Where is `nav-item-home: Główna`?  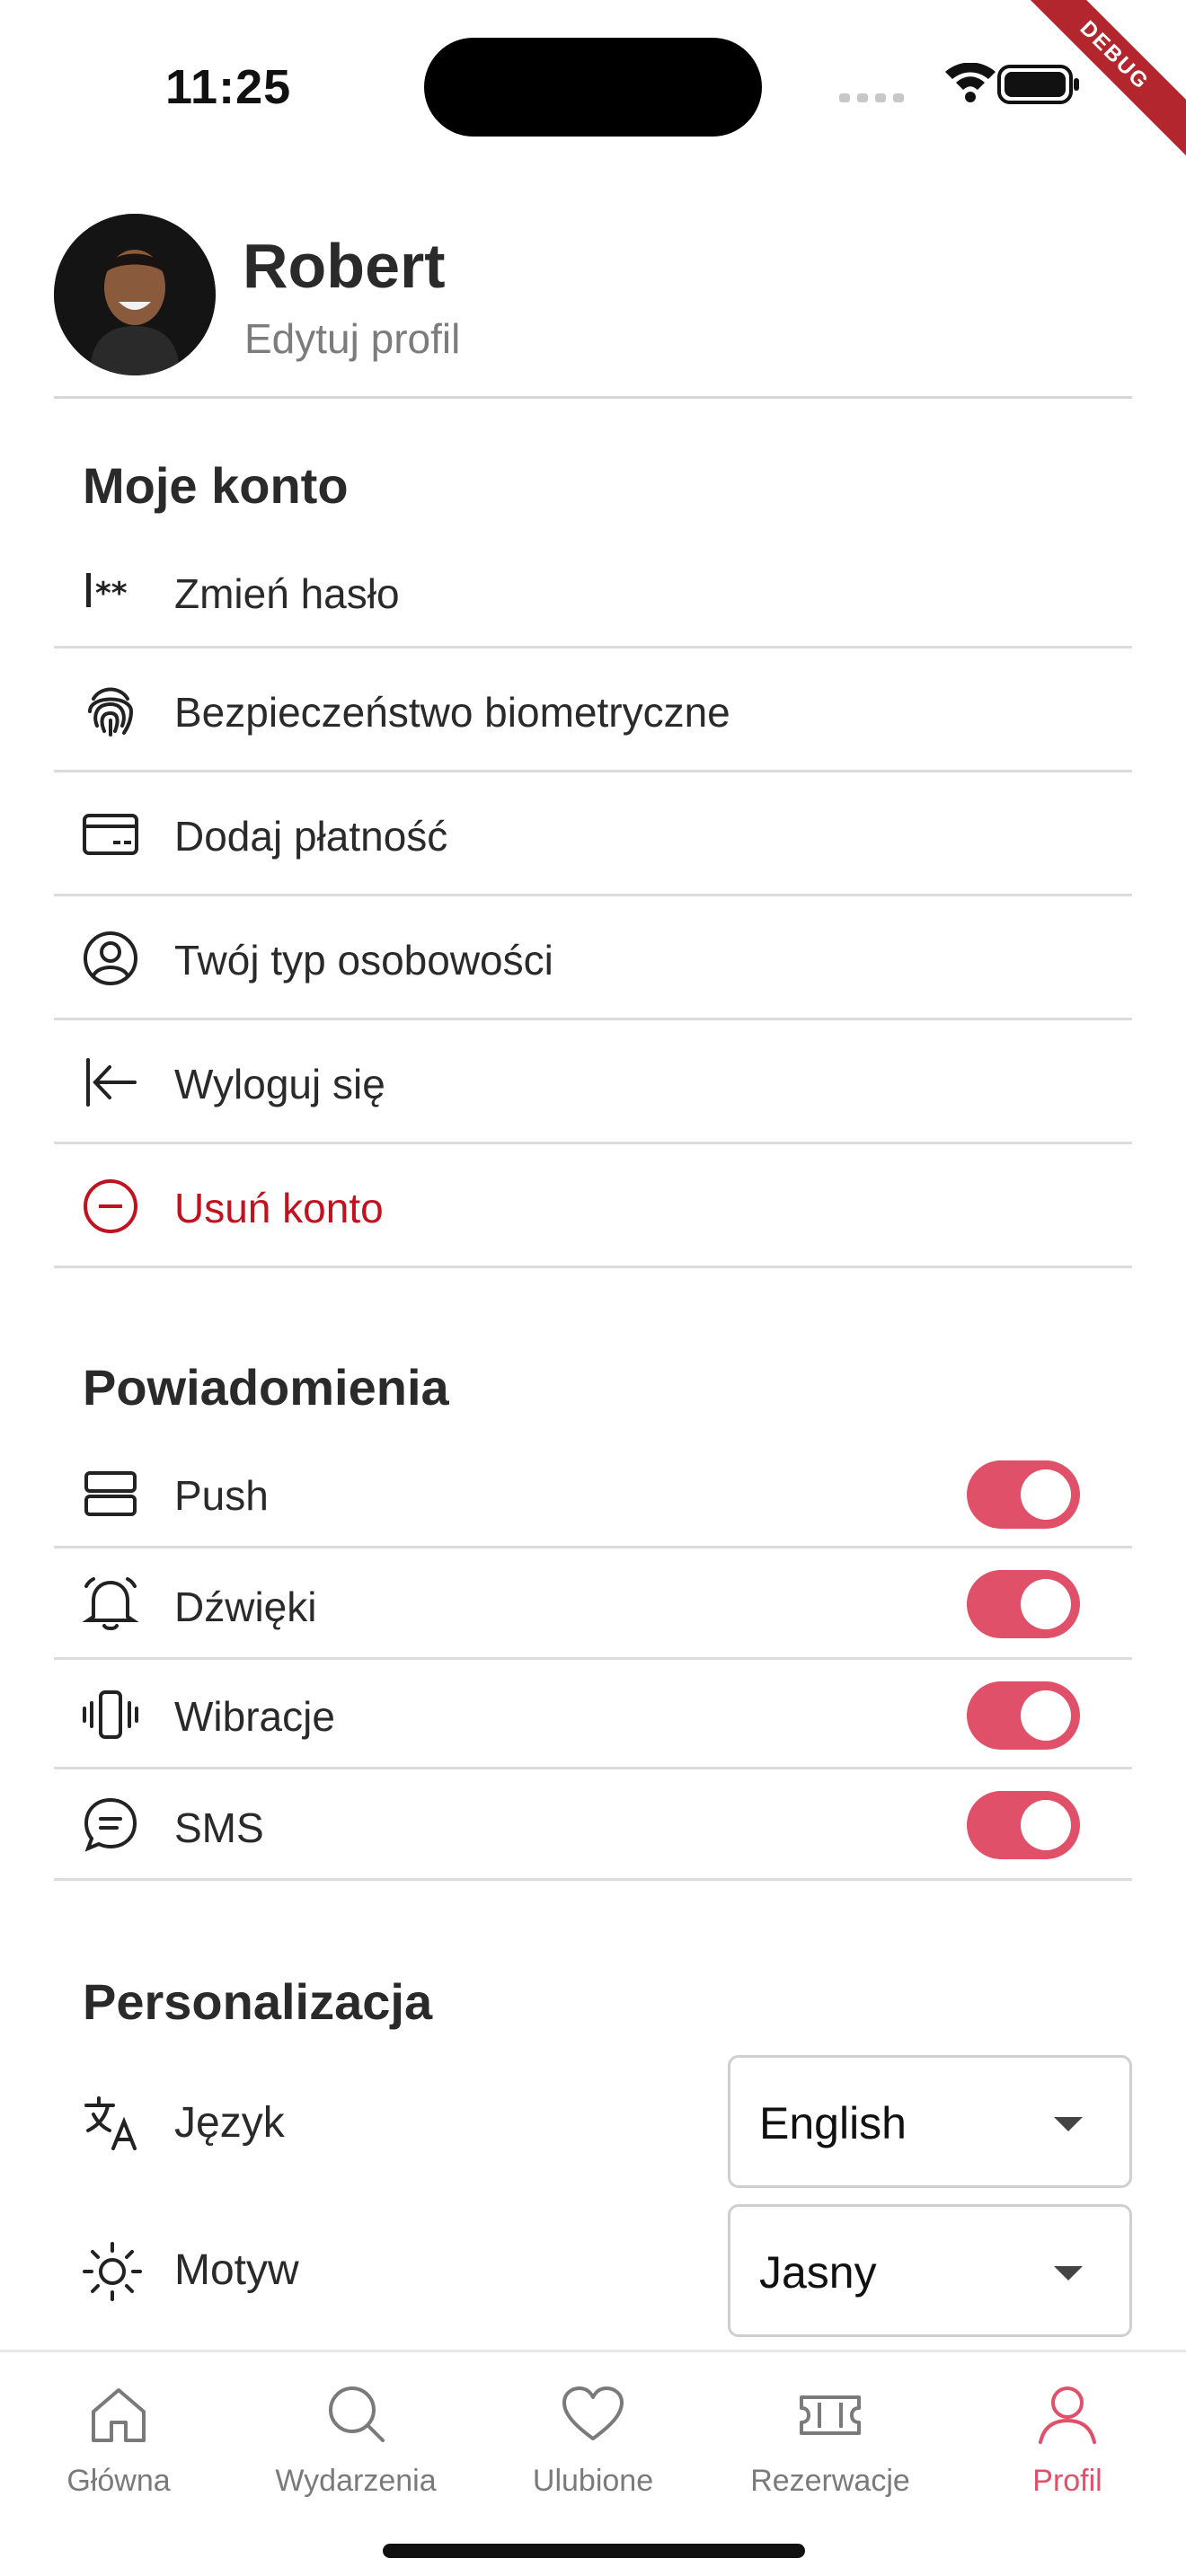
nav-item-home: Główna is located at coordinates (118, 2442).